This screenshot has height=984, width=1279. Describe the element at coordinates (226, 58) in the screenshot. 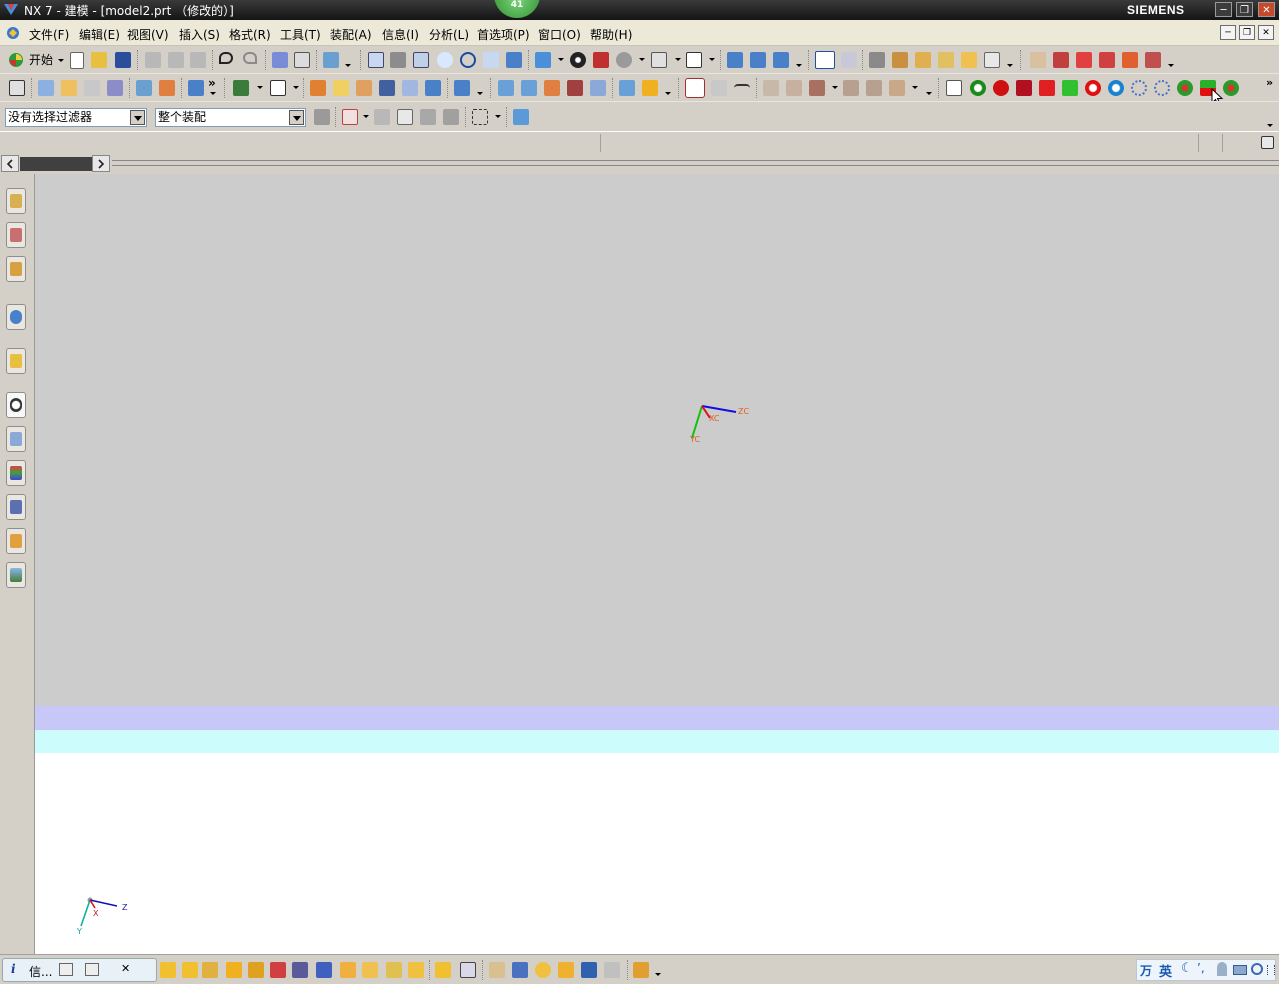

I see `undo-icon` at that location.